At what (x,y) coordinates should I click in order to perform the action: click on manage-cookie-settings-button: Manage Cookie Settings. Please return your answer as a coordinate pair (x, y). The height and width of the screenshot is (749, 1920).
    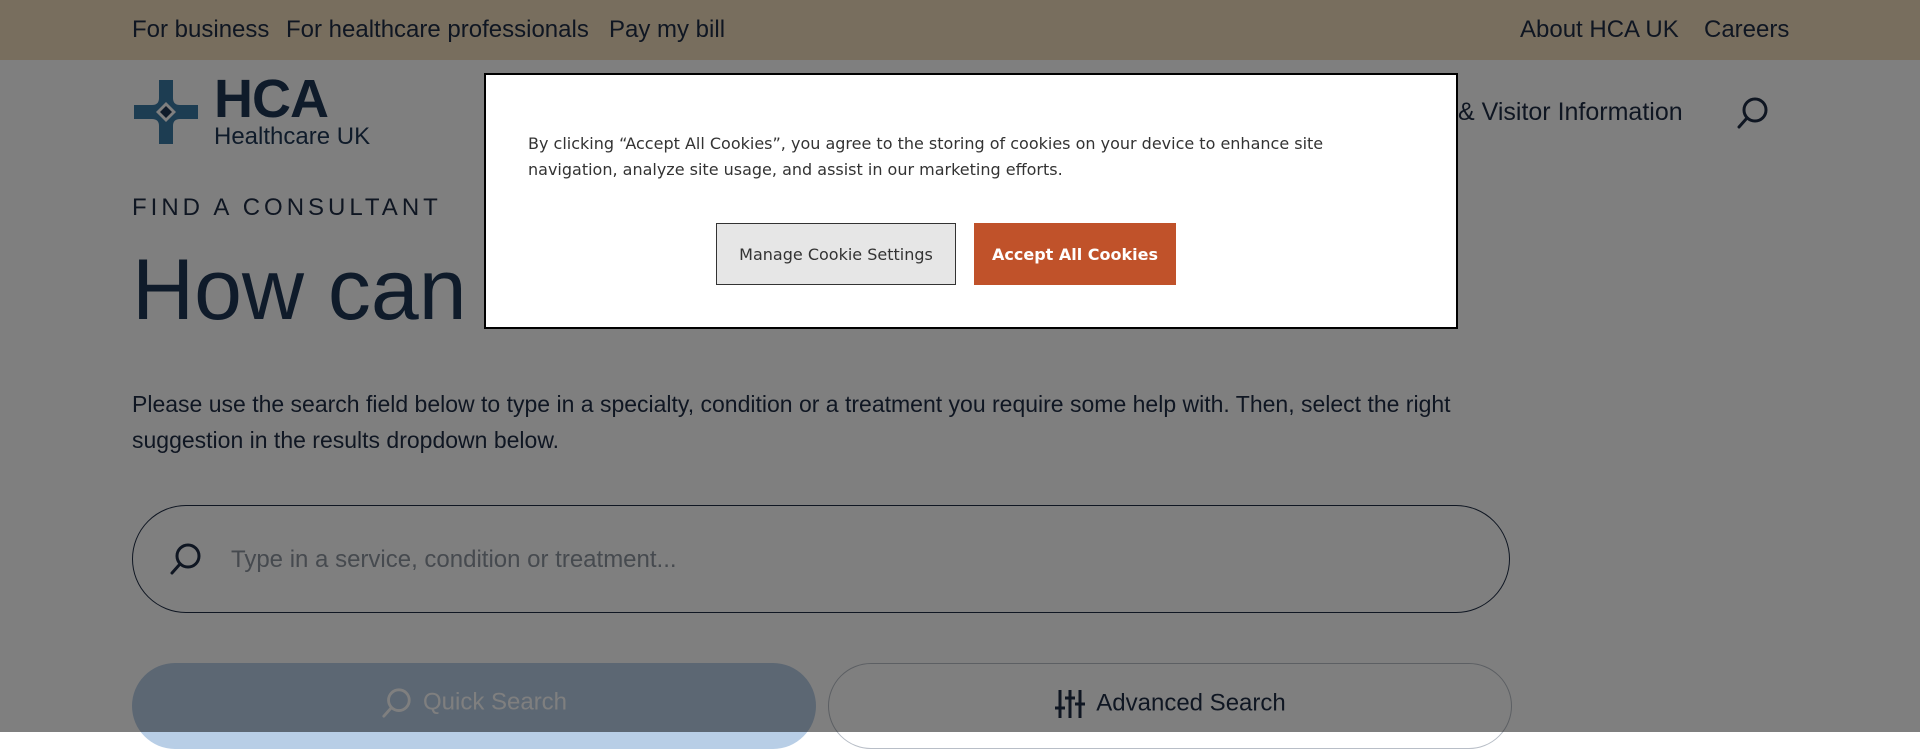
    Looking at the image, I should click on (836, 254).